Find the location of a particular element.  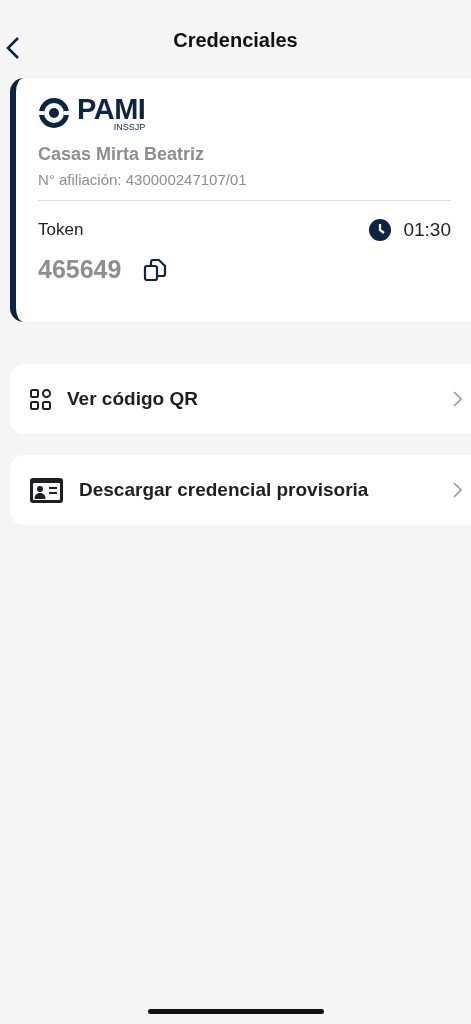

token-value: 465649 is located at coordinates (80, 269).